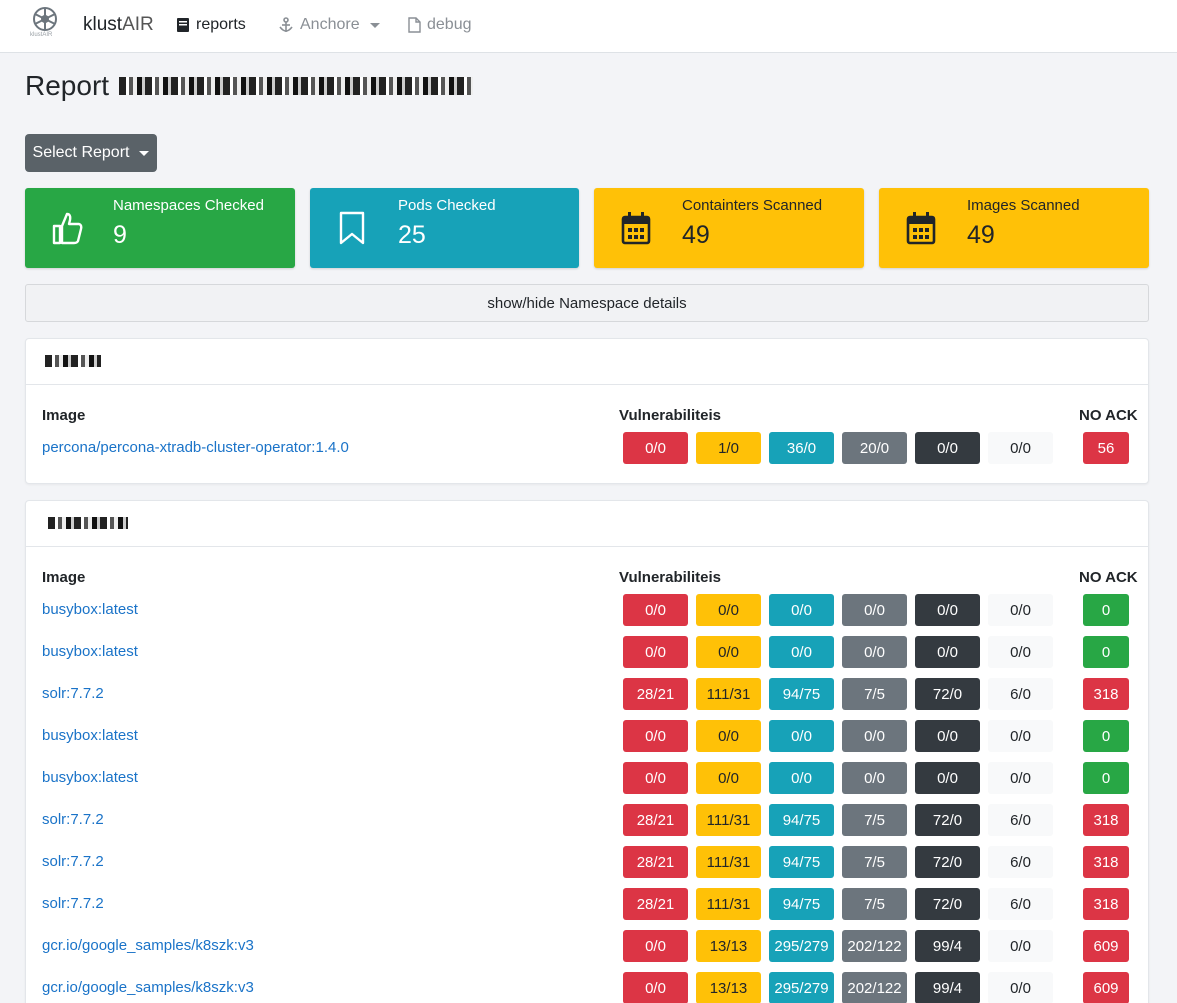 This screenshot has width=1177, height=1003. Describe the element at coordinates (296, 86) in the screenshot. I see `redacted-report-id` at that location.